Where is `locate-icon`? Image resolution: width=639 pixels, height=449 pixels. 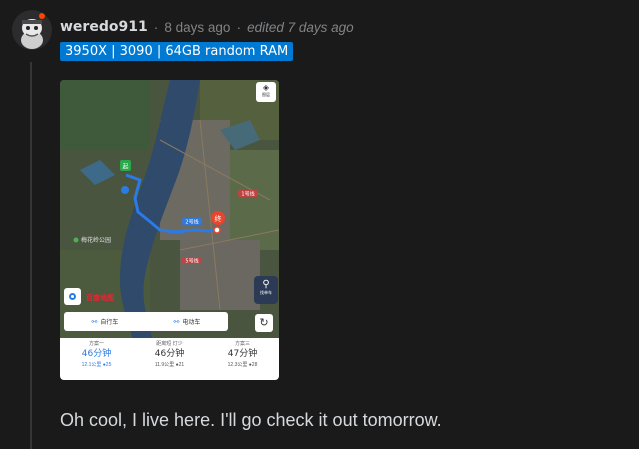
locate-icon is located at coordinates (72, 296).